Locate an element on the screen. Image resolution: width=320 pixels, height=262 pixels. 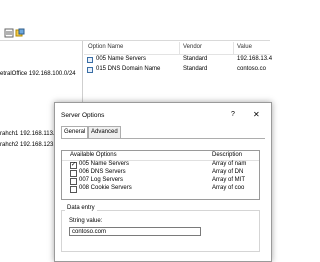
tree-item-branch1: rahch1 192.168.113.1 is located at coordinates (29, 134).